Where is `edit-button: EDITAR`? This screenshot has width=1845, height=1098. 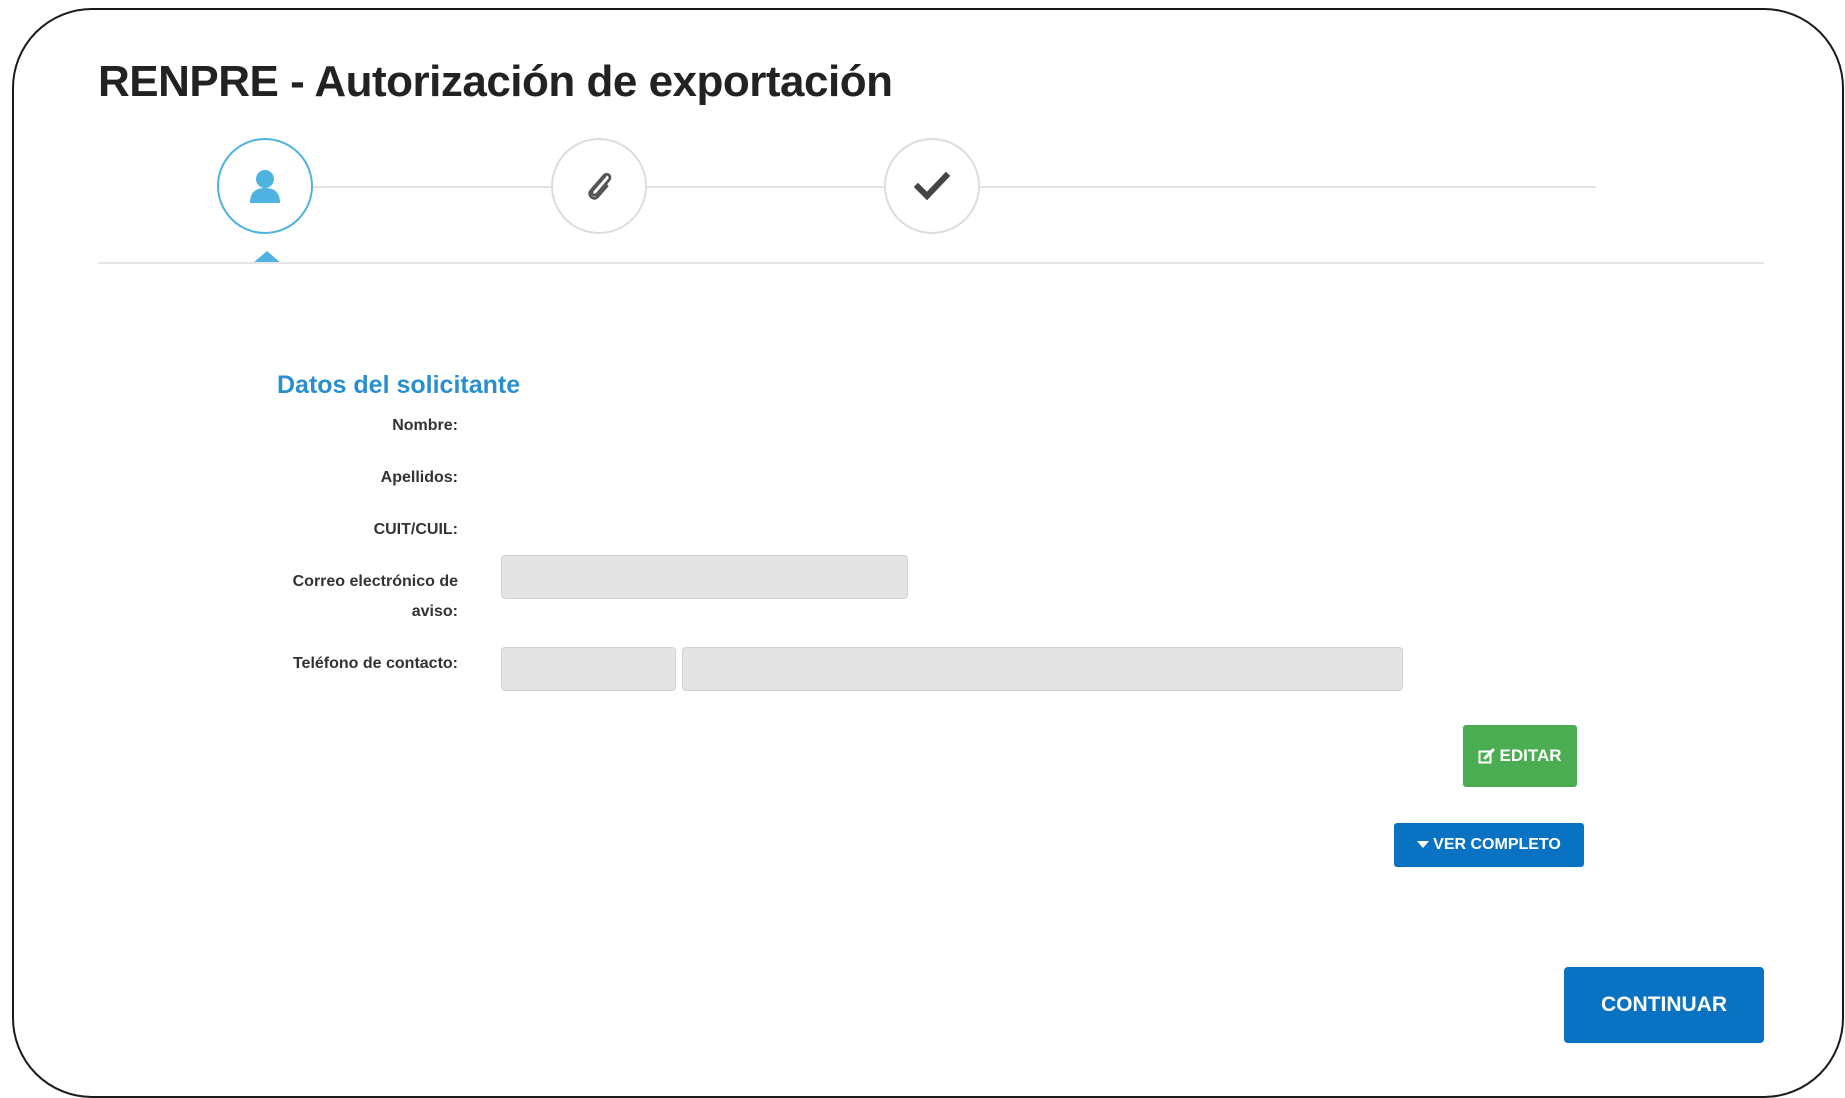 edit-button: EDITAR is located at coordinates (1520, 756).